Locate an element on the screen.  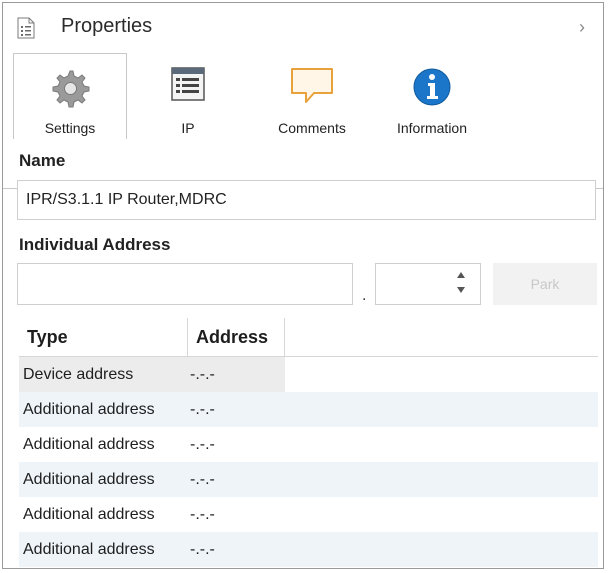
address-area-line-input is located at coordinates (185, 284).